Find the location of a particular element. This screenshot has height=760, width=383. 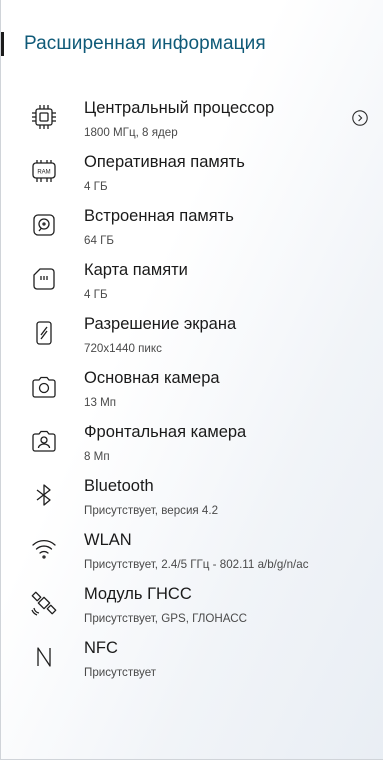

cpu-icon is located at coordinates (44, 117).